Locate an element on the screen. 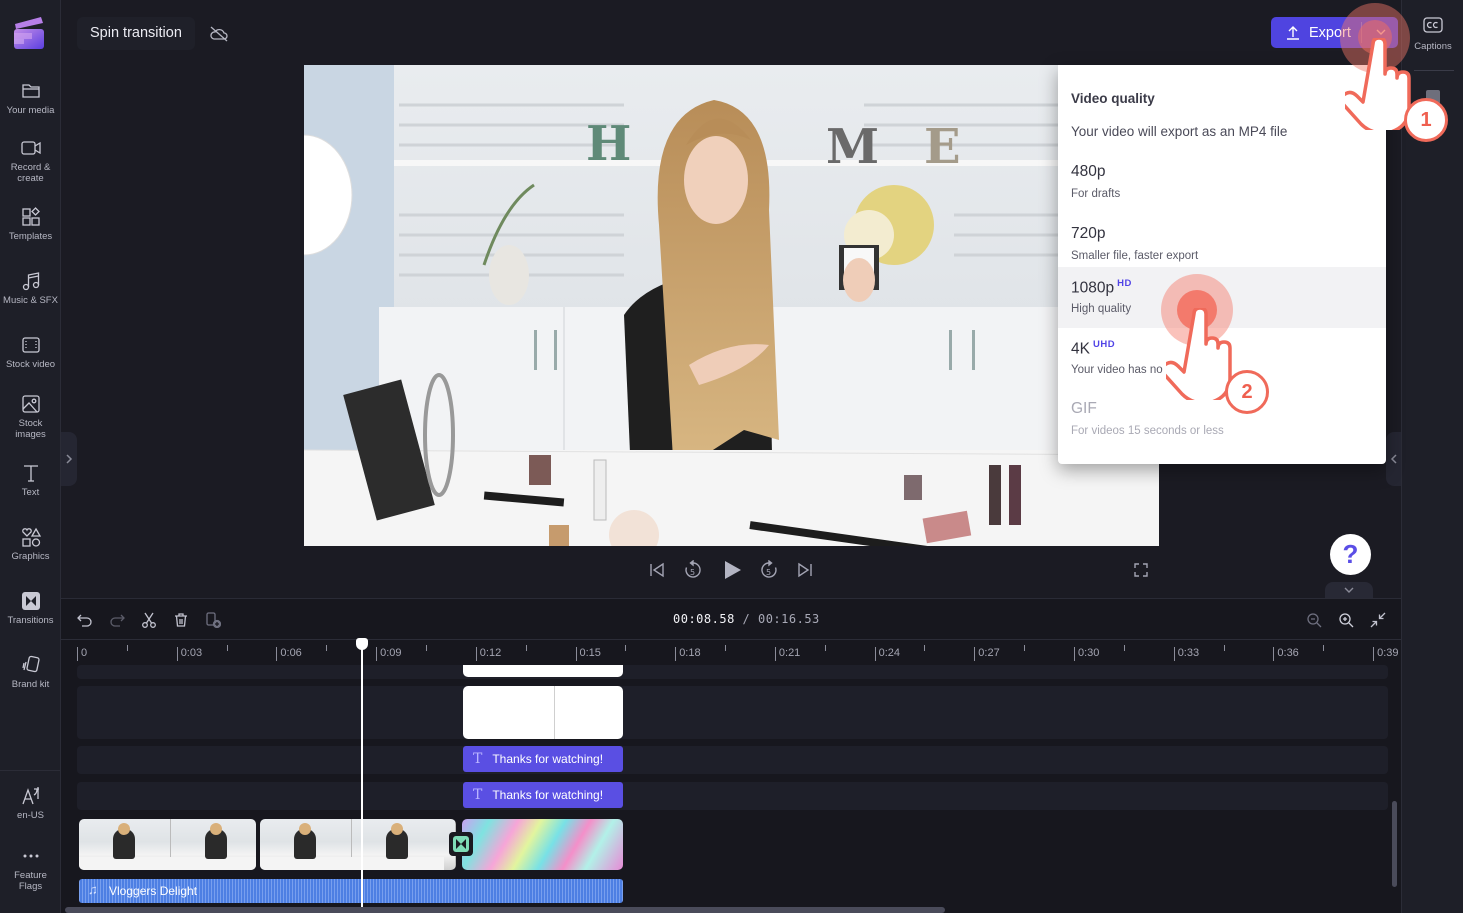 Image resolution: width=1463 pixels, height=913 pixels. sidebar-item-transitions: Transitions is located at coordinates (30, 608).